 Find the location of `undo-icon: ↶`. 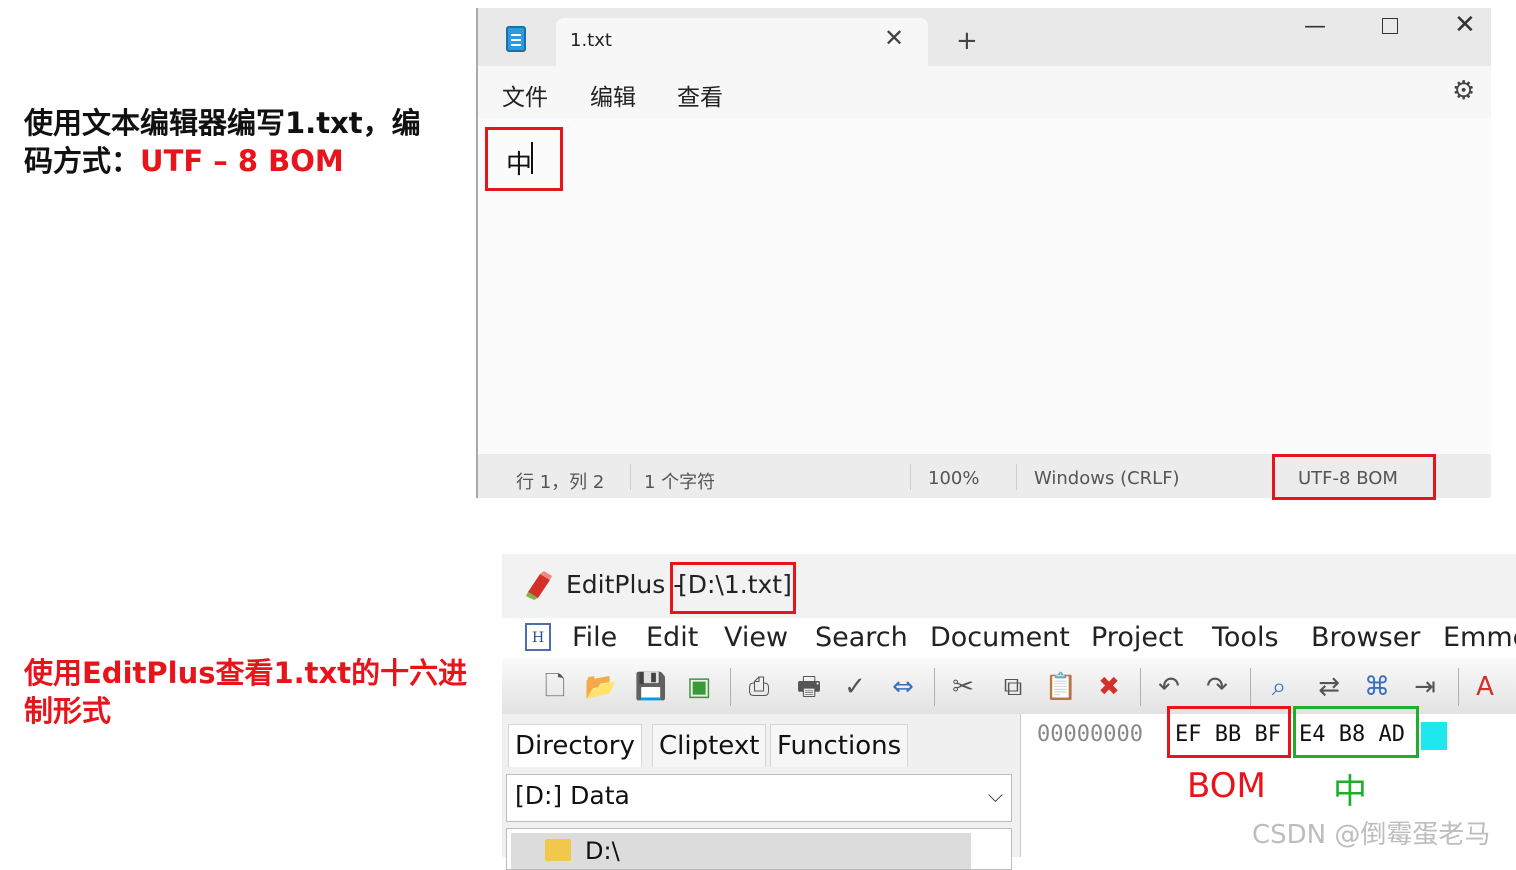

undo-icon: ↶ is located at coordinates (1169, 687).